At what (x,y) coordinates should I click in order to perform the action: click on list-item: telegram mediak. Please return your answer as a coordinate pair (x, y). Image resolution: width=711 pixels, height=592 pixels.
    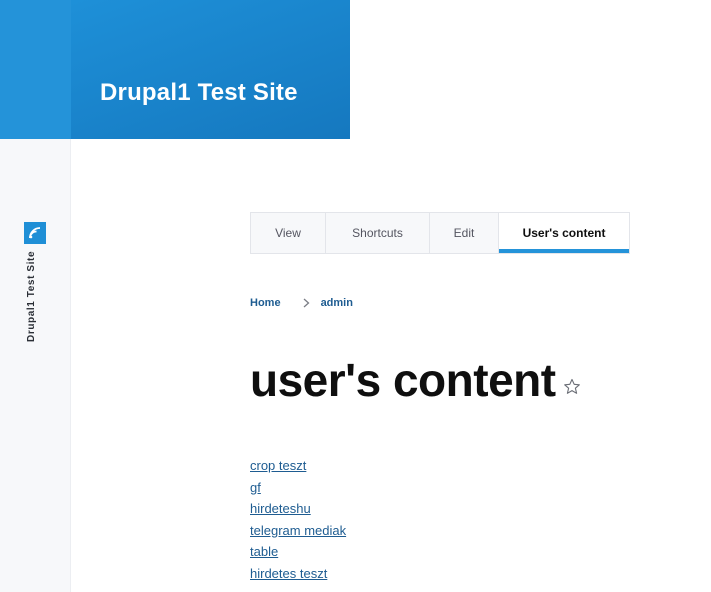
    Looking at the image, I should click on (298, 532).